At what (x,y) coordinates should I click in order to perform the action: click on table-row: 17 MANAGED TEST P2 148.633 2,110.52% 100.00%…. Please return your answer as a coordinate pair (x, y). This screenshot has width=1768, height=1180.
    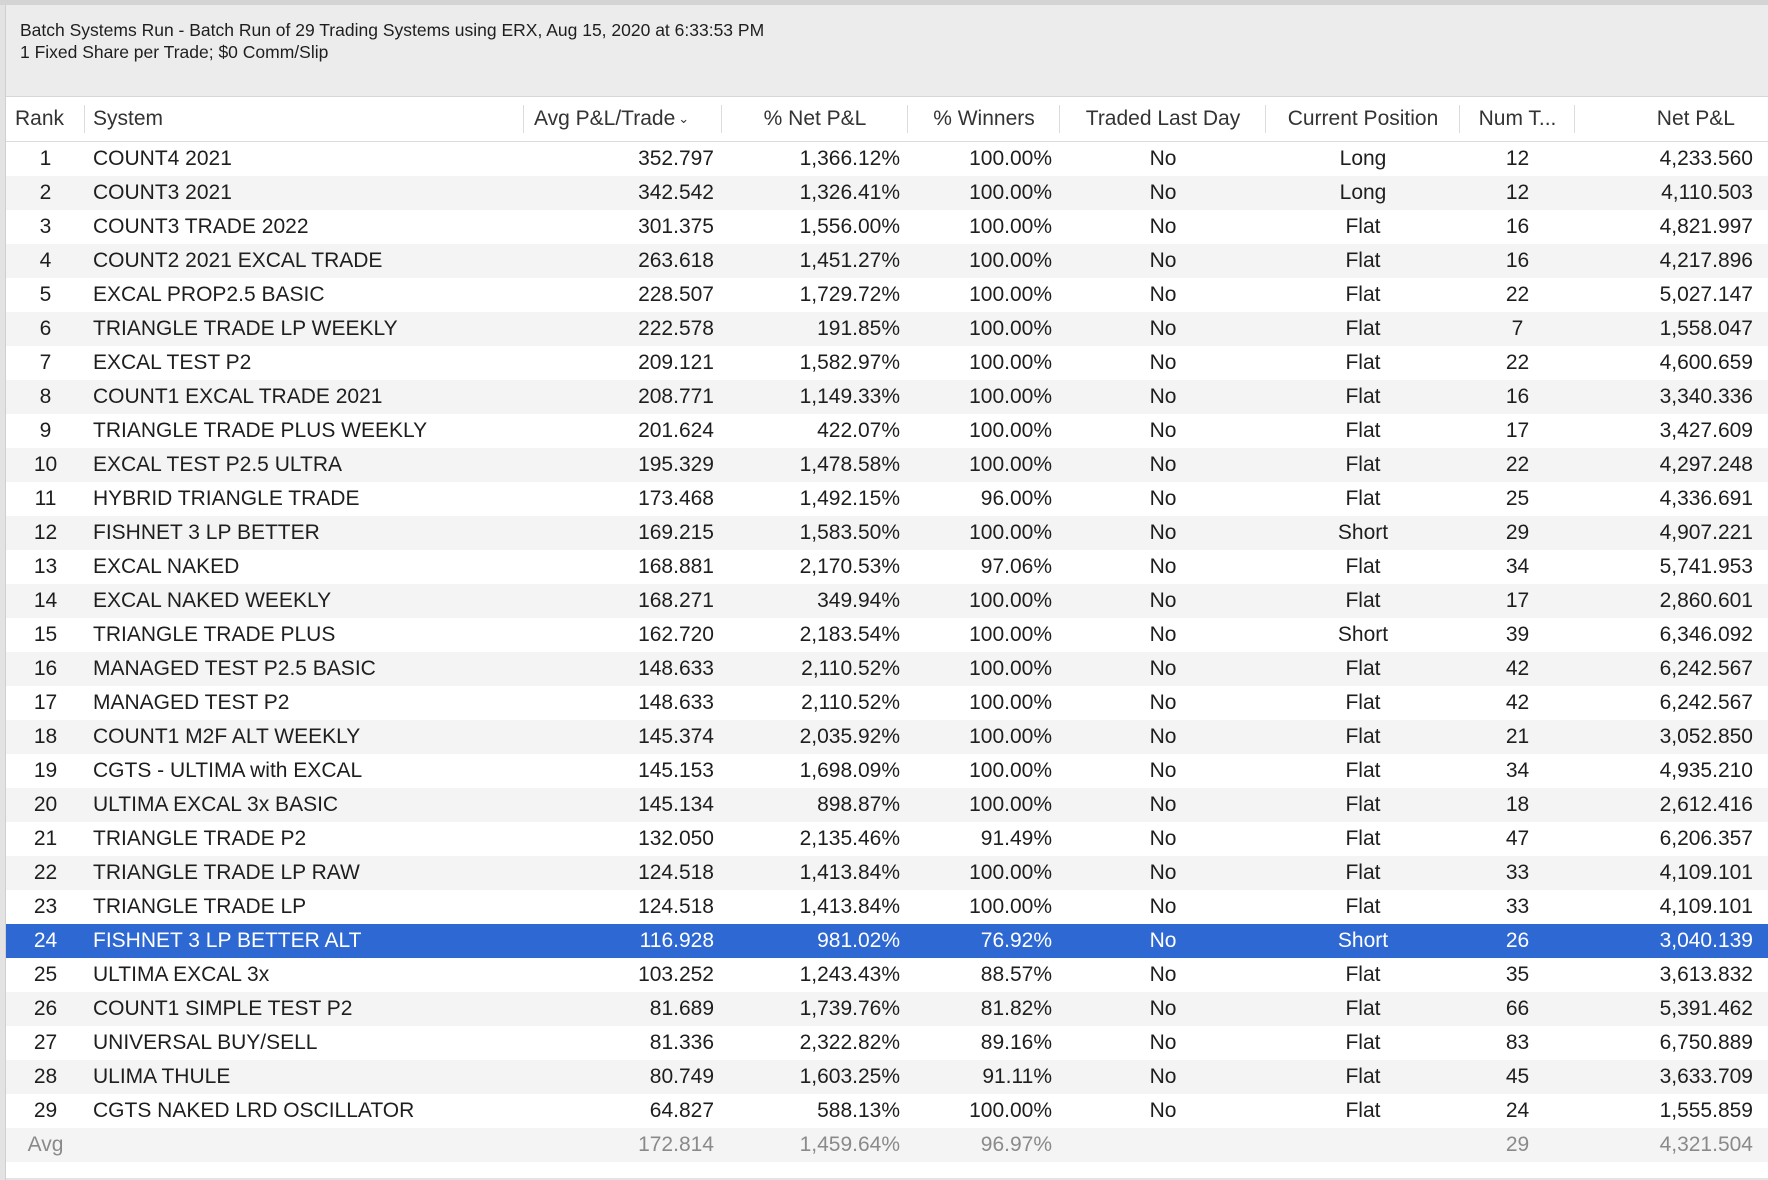
    Looking at the image, I should click on (887, 703).